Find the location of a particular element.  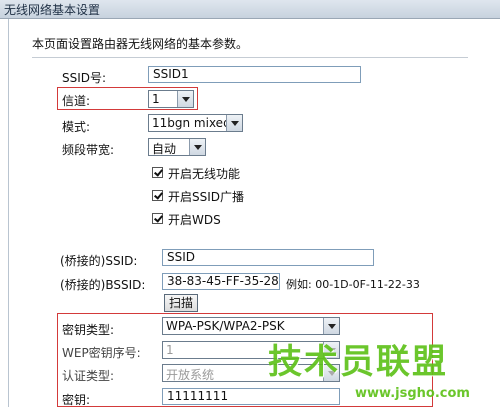

mode-label: 模式: is located at coordinates (76, 127).